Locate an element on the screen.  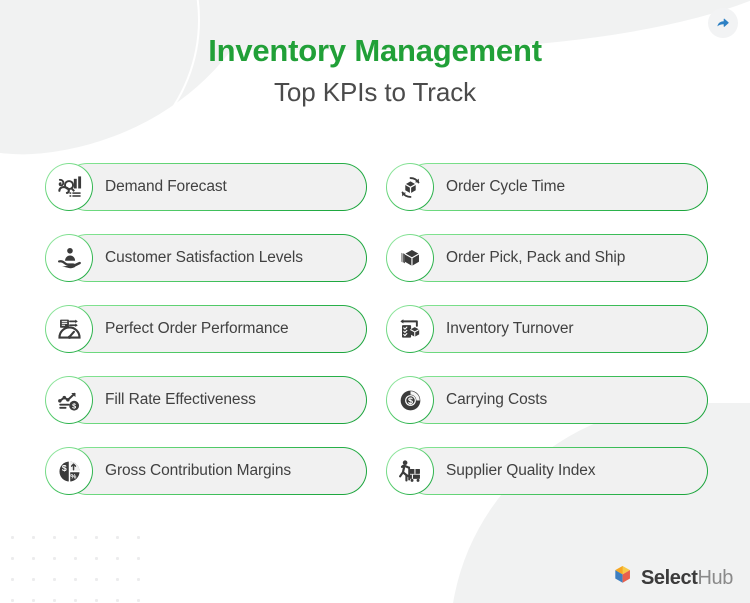
background-dot-grid is located at coordinates (75, 564).